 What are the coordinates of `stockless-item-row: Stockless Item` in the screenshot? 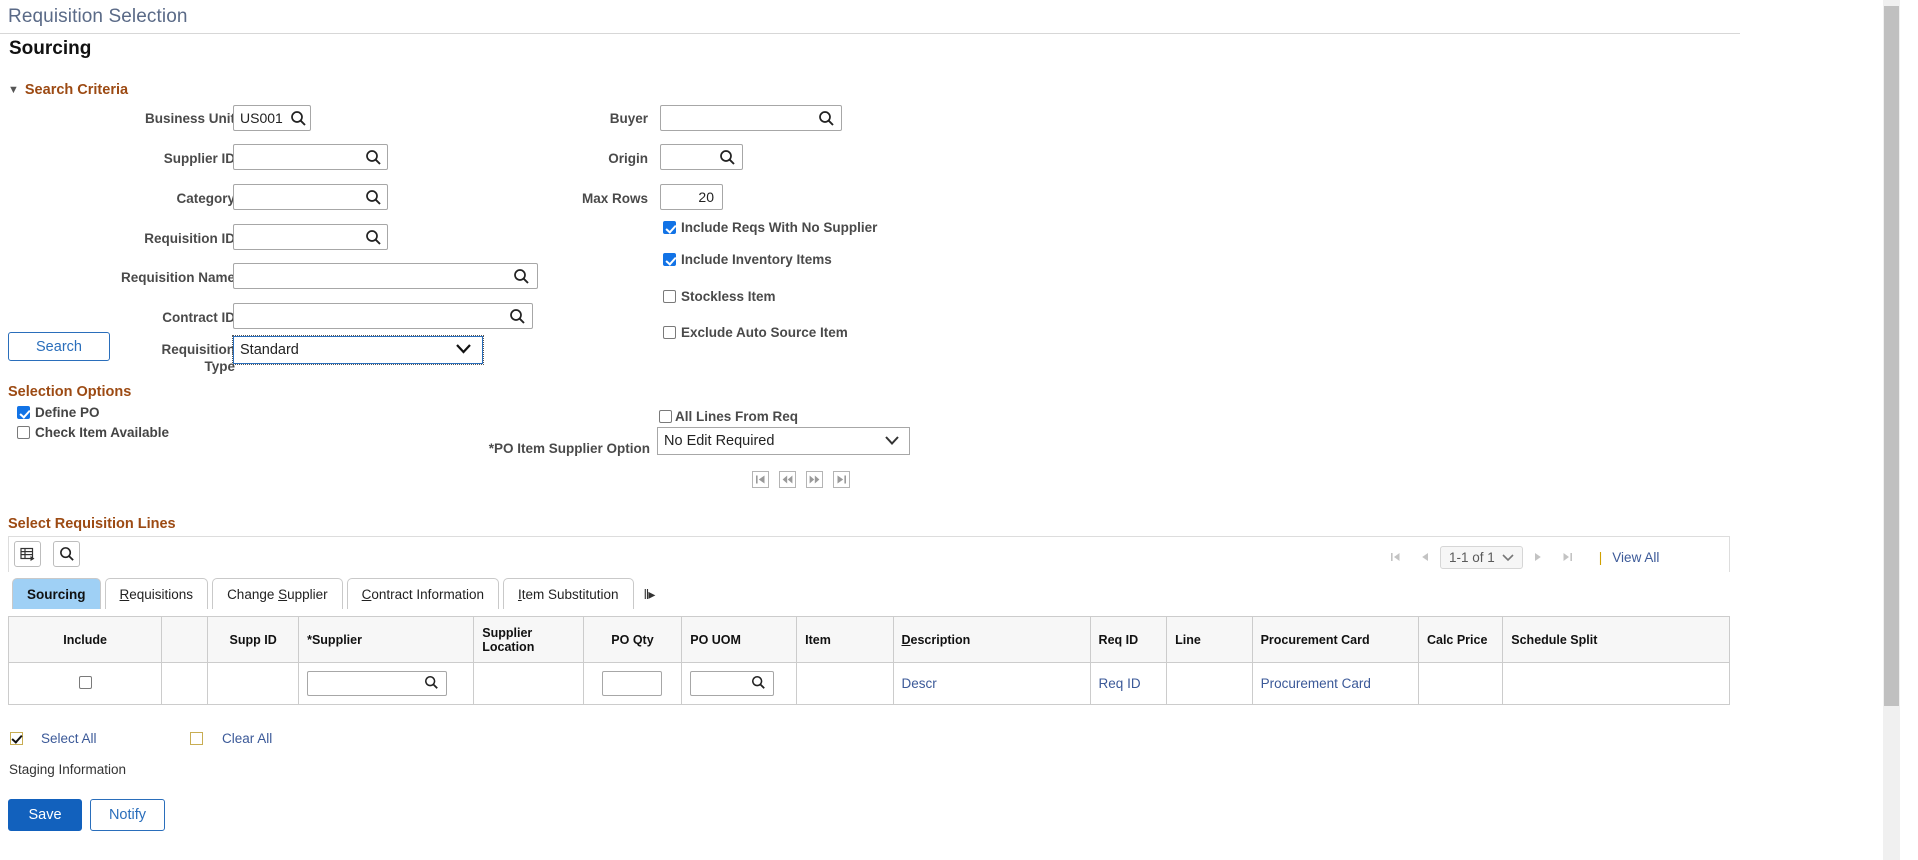 It's located at (719, 296).